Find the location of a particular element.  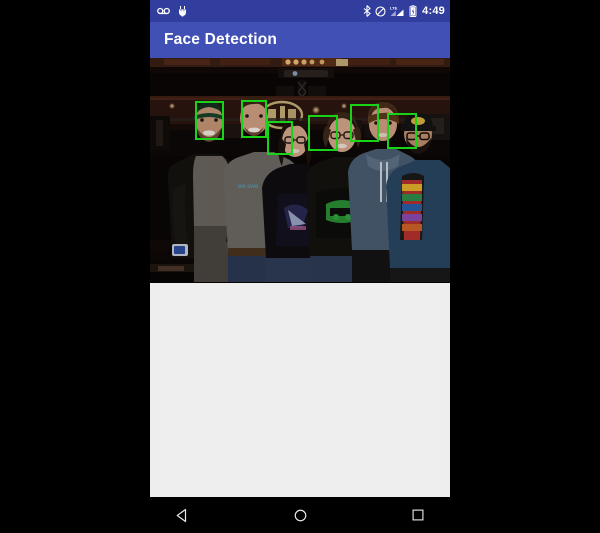

home-button is located at coordinates (300, 515).